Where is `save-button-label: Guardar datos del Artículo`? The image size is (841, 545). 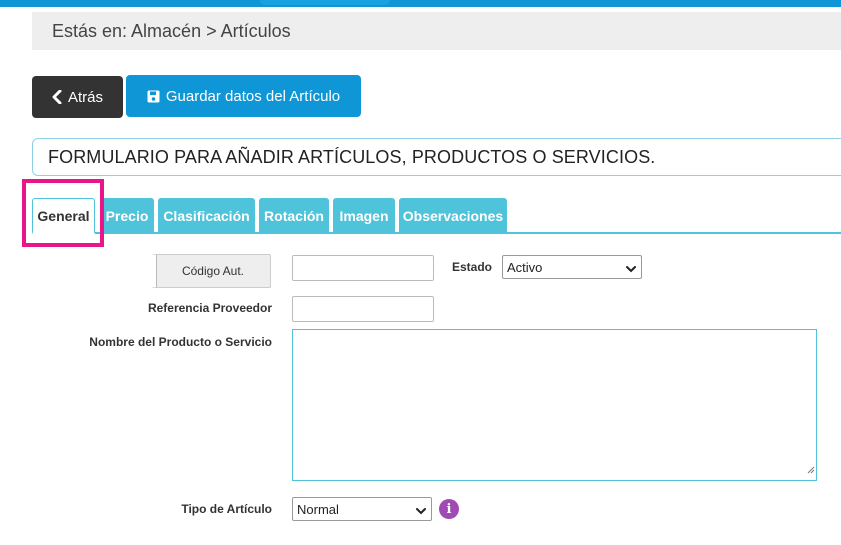 save-button-label: Guardar datos del Artículo is located at coordinates (253, 96).